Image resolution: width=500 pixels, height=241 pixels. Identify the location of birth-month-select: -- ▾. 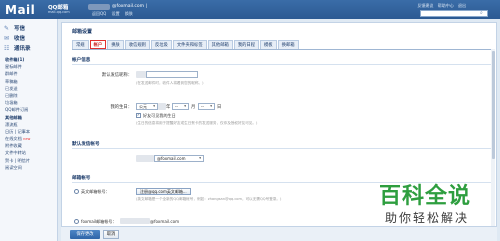
(180, 106).